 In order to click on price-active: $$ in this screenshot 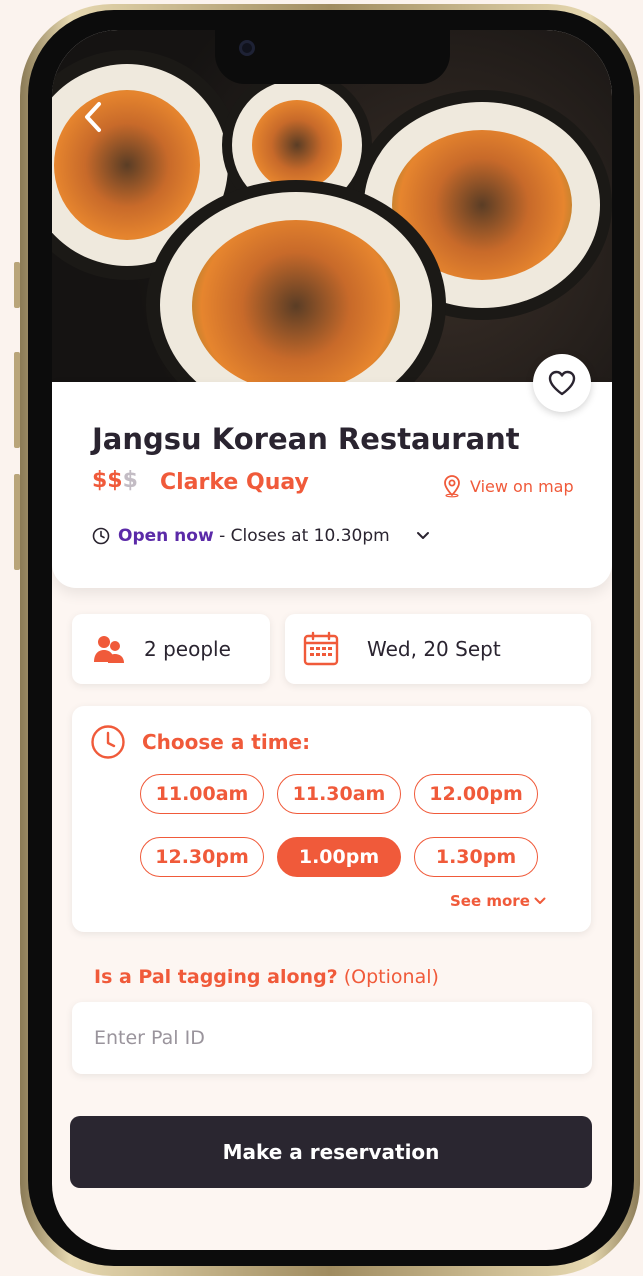, I will do `click(107, 480)`.